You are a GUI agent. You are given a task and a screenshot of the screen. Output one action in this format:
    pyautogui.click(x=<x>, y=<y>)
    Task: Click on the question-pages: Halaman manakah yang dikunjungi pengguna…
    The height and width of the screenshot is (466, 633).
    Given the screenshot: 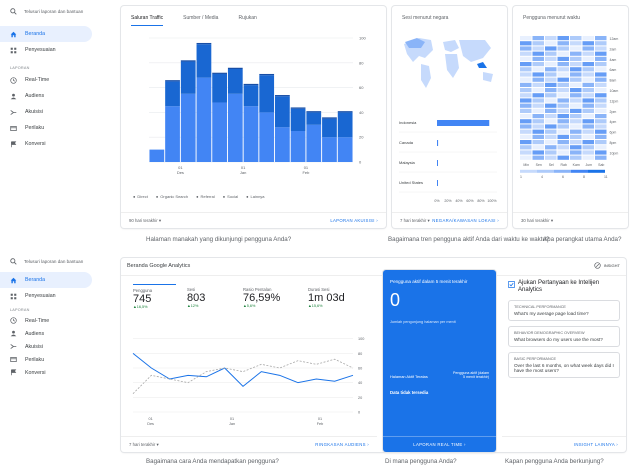 What is the action you would take?
    pyautogui.click(x=218, y=239)
    